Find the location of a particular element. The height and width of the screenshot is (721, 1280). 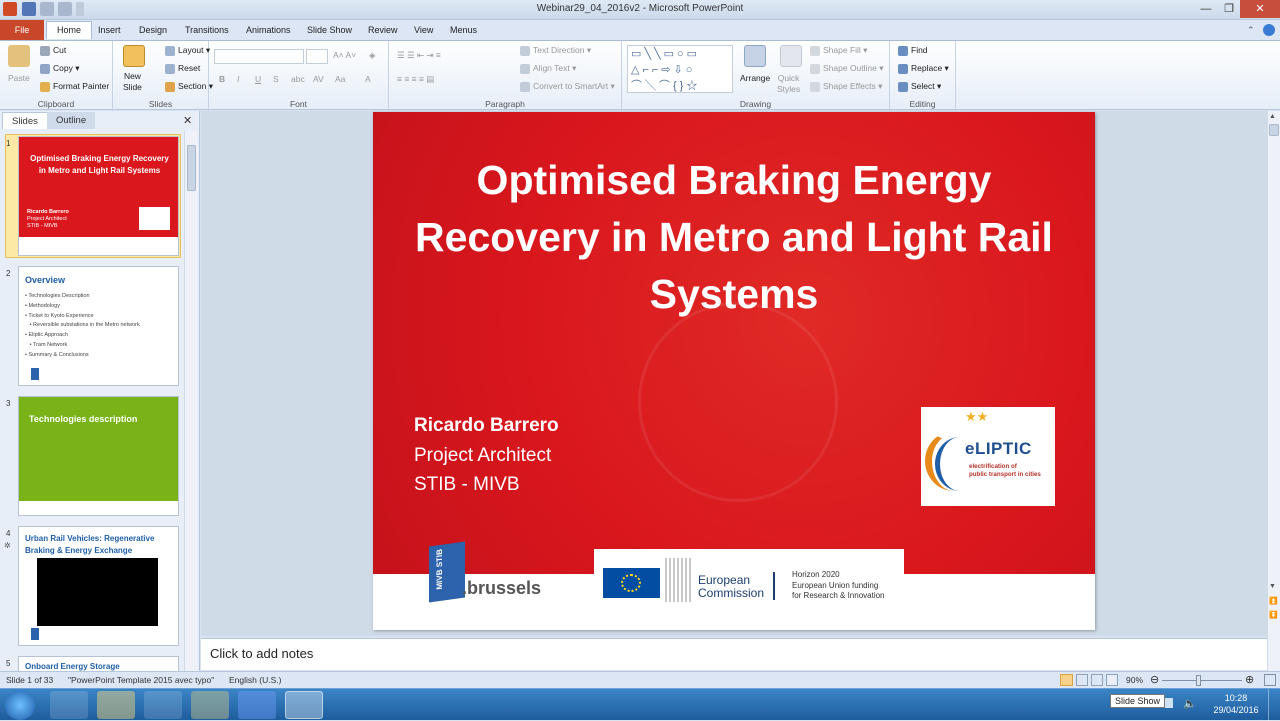

notes-placeholder: Click to add notes is located at coordinates (261, 653).